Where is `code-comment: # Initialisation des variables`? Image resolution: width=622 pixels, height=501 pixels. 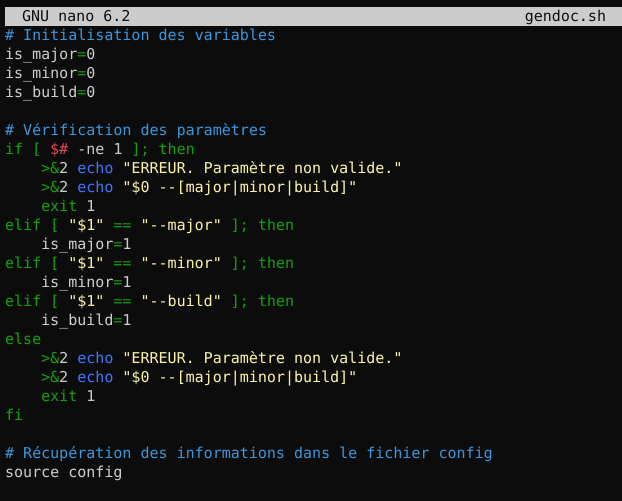 code-comment: # Initialisation des variables is located at coordinates (140, 35).